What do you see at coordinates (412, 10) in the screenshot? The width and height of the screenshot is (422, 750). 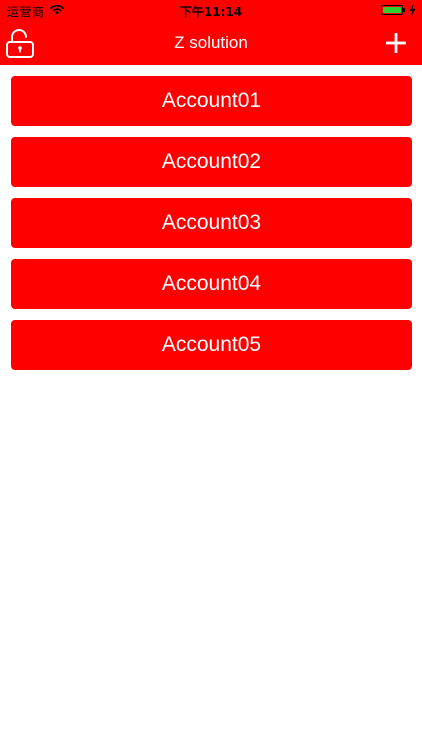 I see `bolt-icon` at bounding box center [412, 10].